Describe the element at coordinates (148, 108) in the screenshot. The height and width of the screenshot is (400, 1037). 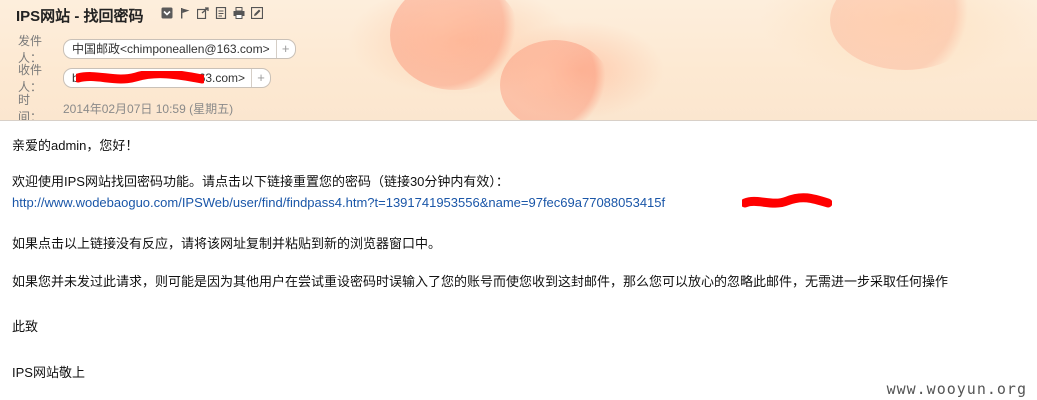
I see `sent-time: 2014年02月07日 10:59 (星期五)` at that location.